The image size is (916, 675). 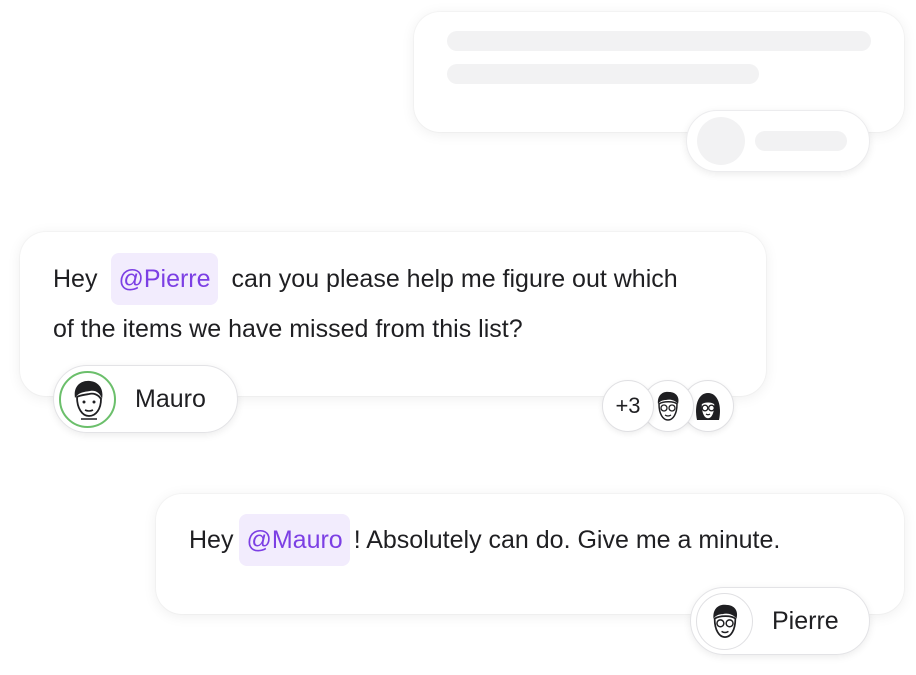 I want to click on mention-tag: @Pierre, so click(x=164, y=279).